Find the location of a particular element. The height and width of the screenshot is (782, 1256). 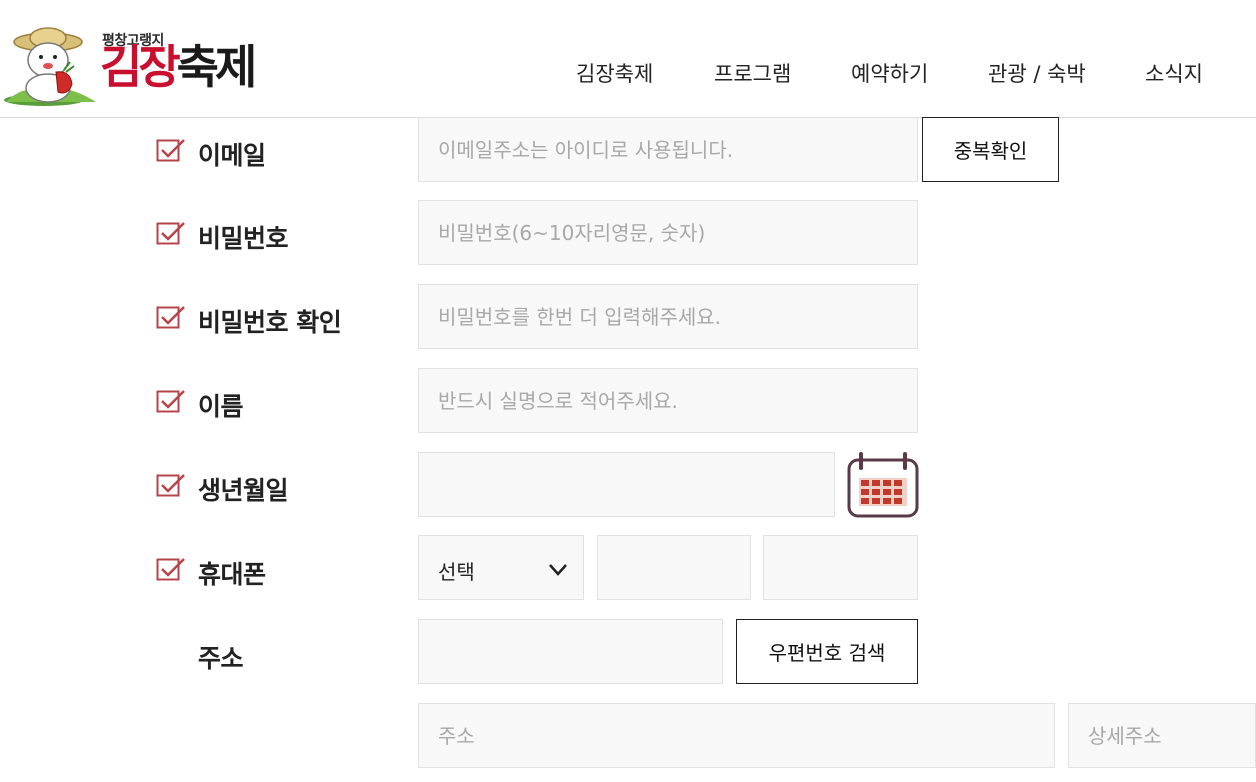

phone-last-input is located at coordinates (840, 567).